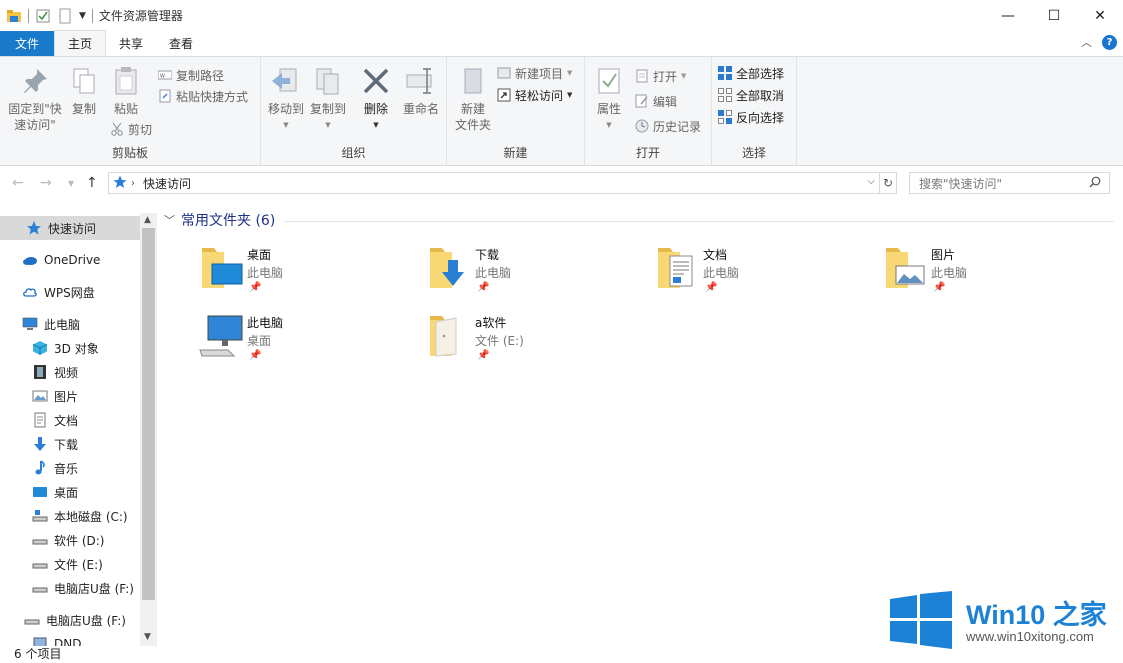  What do you see at coordinates (711, 287) in the screenshot?
I see `pin-icon: 📌` at bounding box center [711, 287].